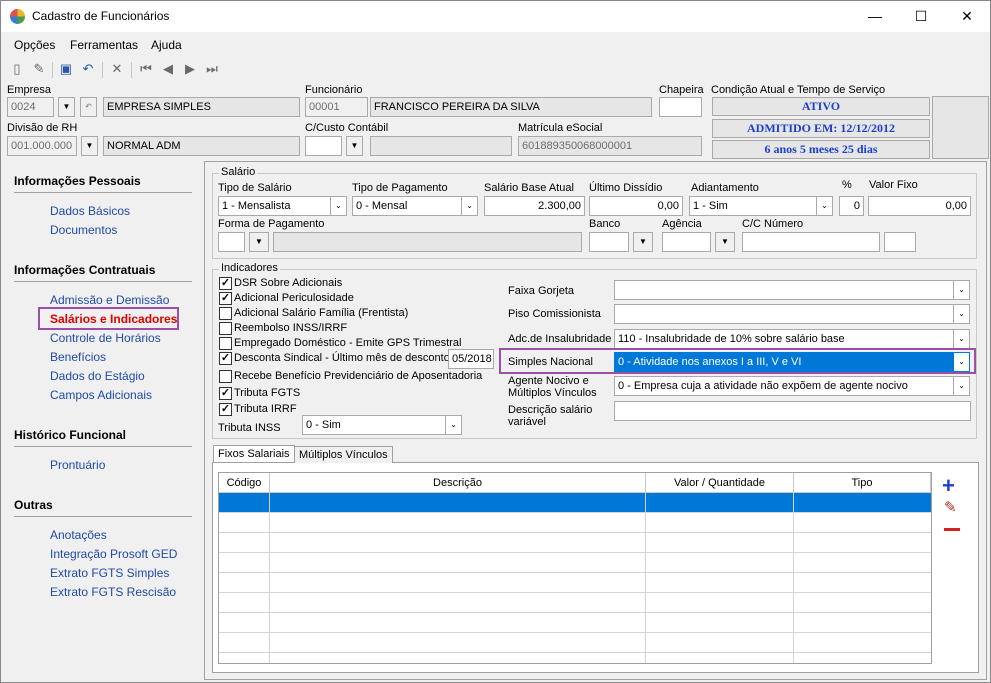 This screenshot has height=683, width=991. I want to click on undo-icon: ↶, so click(88, 69).